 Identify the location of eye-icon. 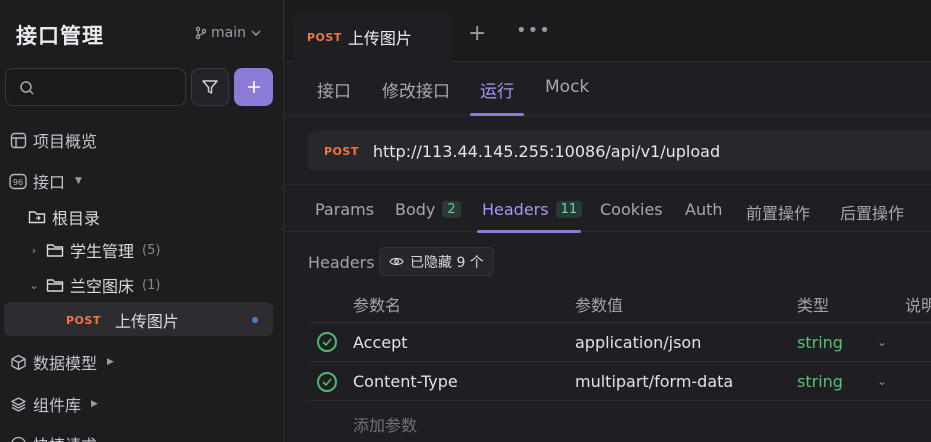
(396, 261).